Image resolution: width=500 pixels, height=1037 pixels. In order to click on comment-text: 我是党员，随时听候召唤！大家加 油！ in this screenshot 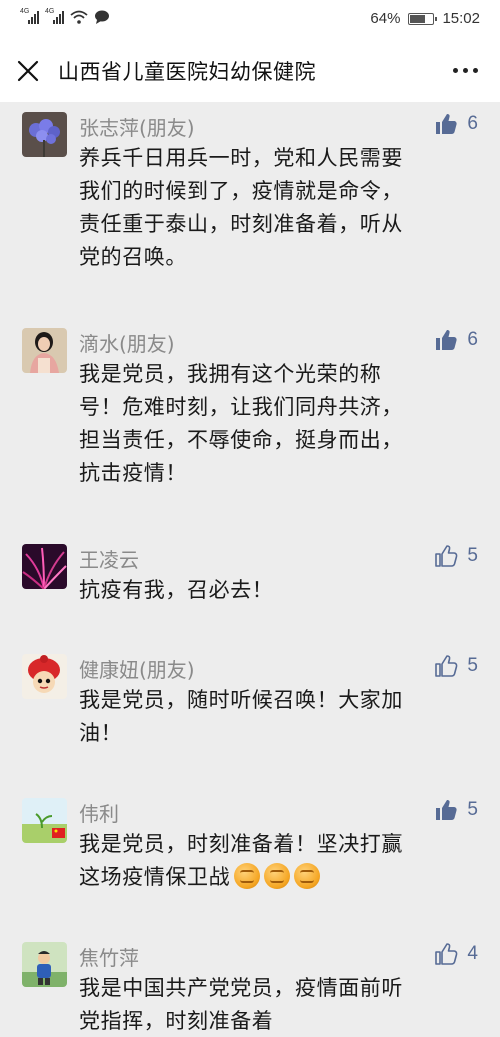, I will do `click(279, 717)`.